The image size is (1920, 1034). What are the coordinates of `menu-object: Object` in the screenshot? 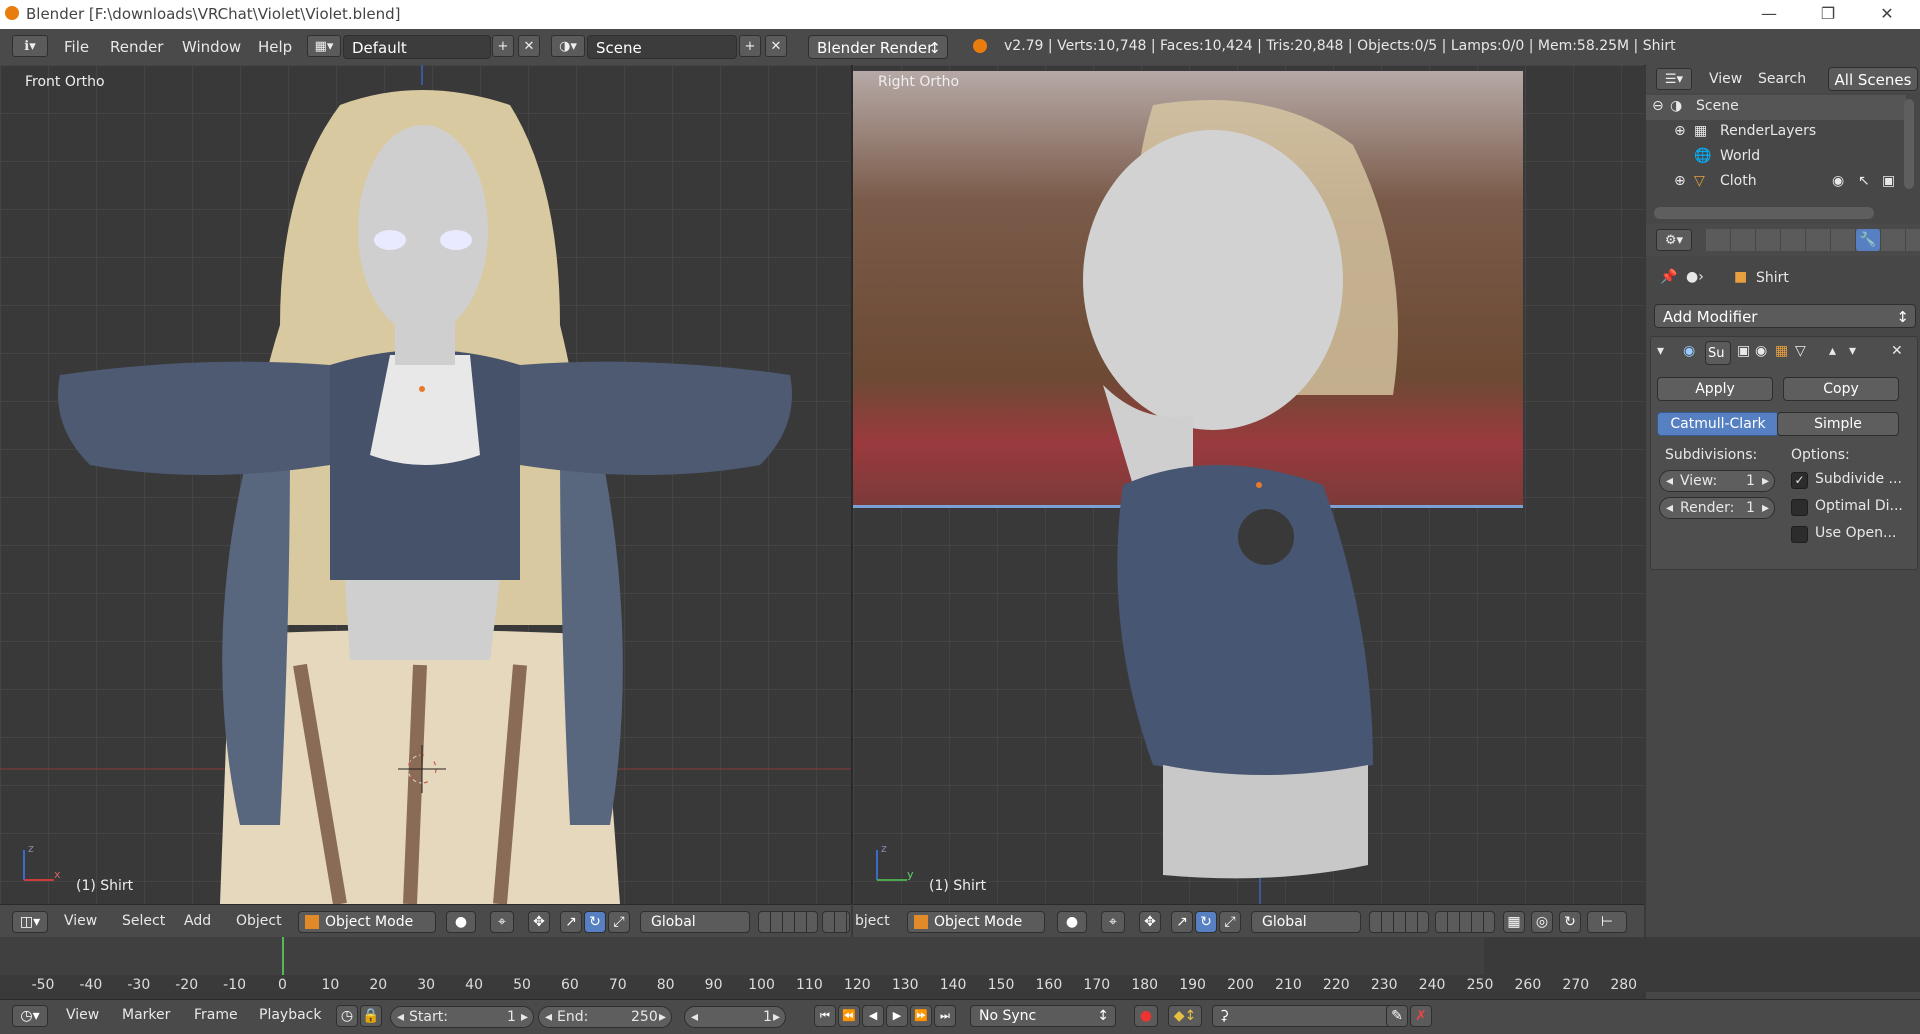 It's located at (259, 921).